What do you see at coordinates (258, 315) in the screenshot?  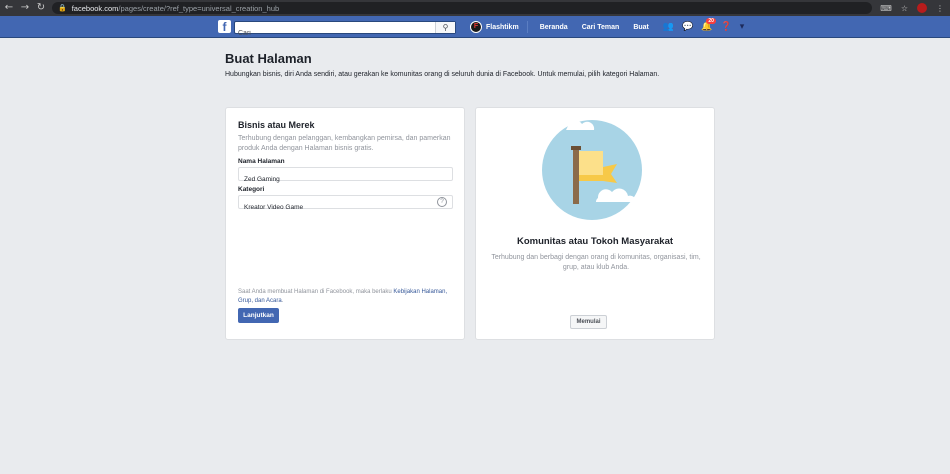 I see `continue-button: Lanjutkan` at bounding box center [258, 315].